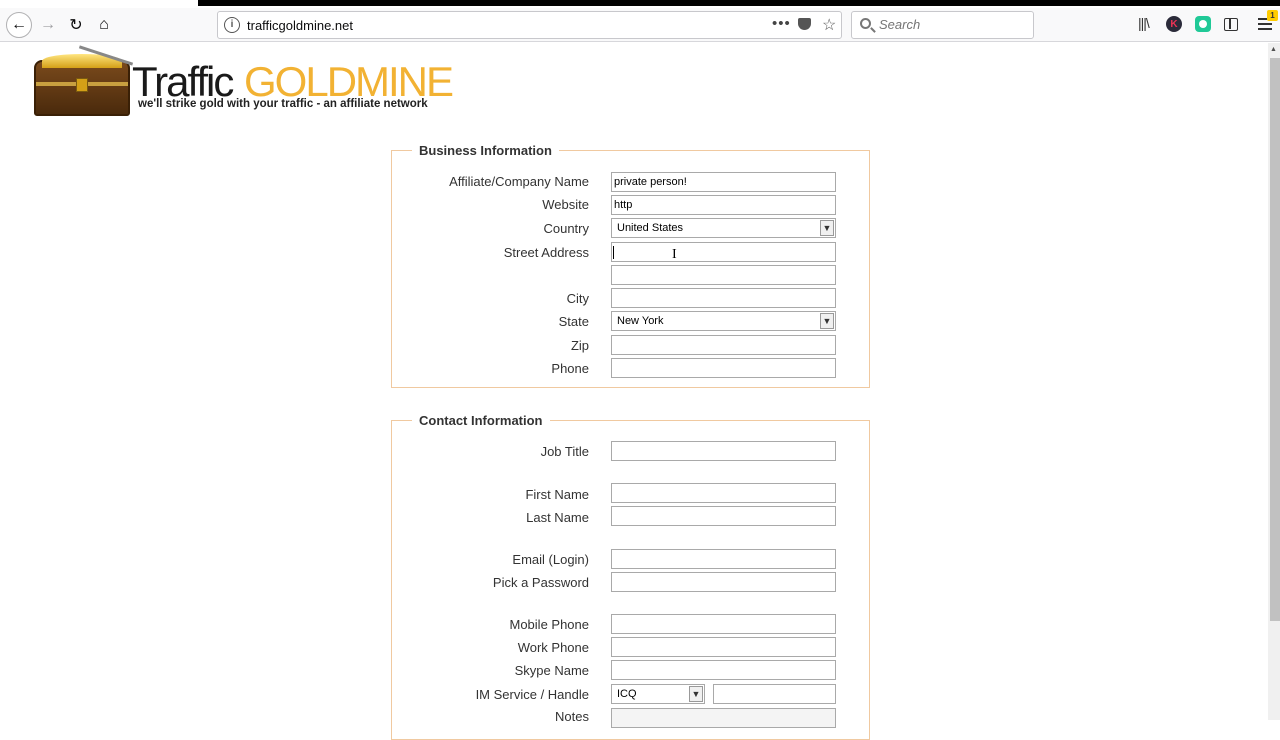 The width and height of the screenshot is (1280, 740). Describe the element at coordinates (550, 559) in the screenshot. I see `email-label: Email (Login)` at that location.